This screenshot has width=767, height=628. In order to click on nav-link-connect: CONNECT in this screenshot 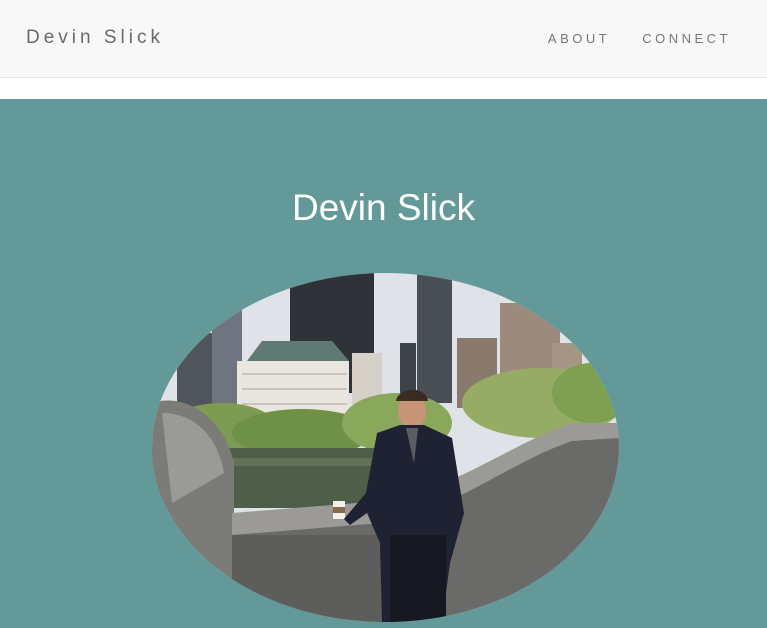, I will do `click(686, 38)`.